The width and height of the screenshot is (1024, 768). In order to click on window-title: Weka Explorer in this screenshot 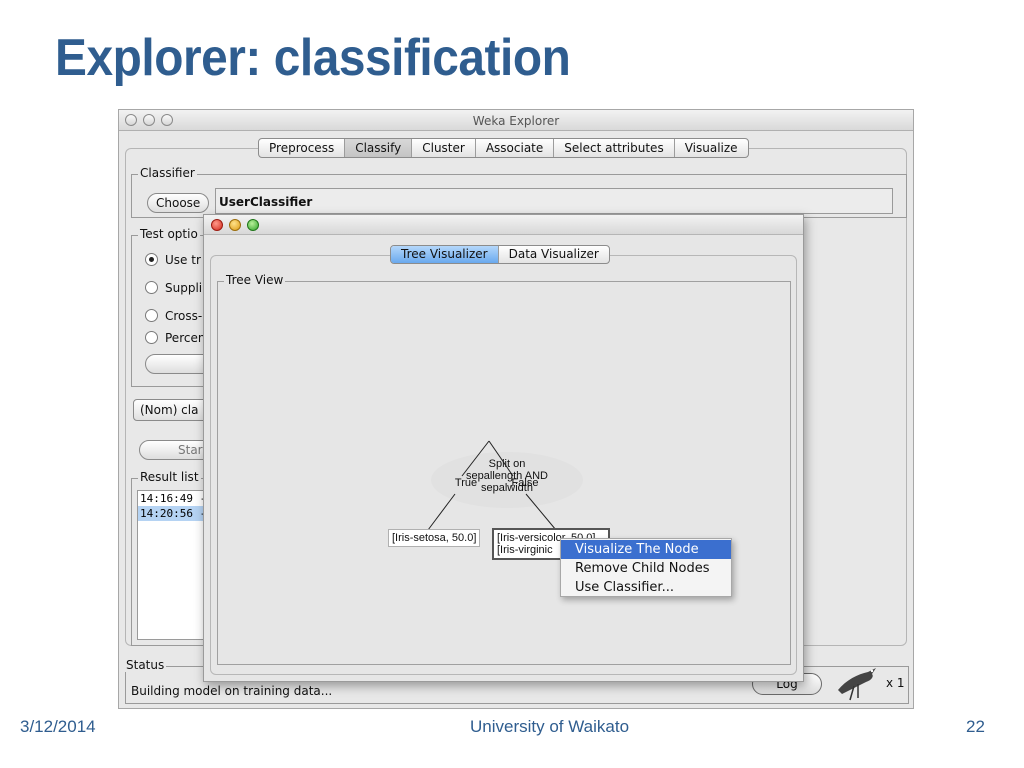, I will do `click(516, 121)`.